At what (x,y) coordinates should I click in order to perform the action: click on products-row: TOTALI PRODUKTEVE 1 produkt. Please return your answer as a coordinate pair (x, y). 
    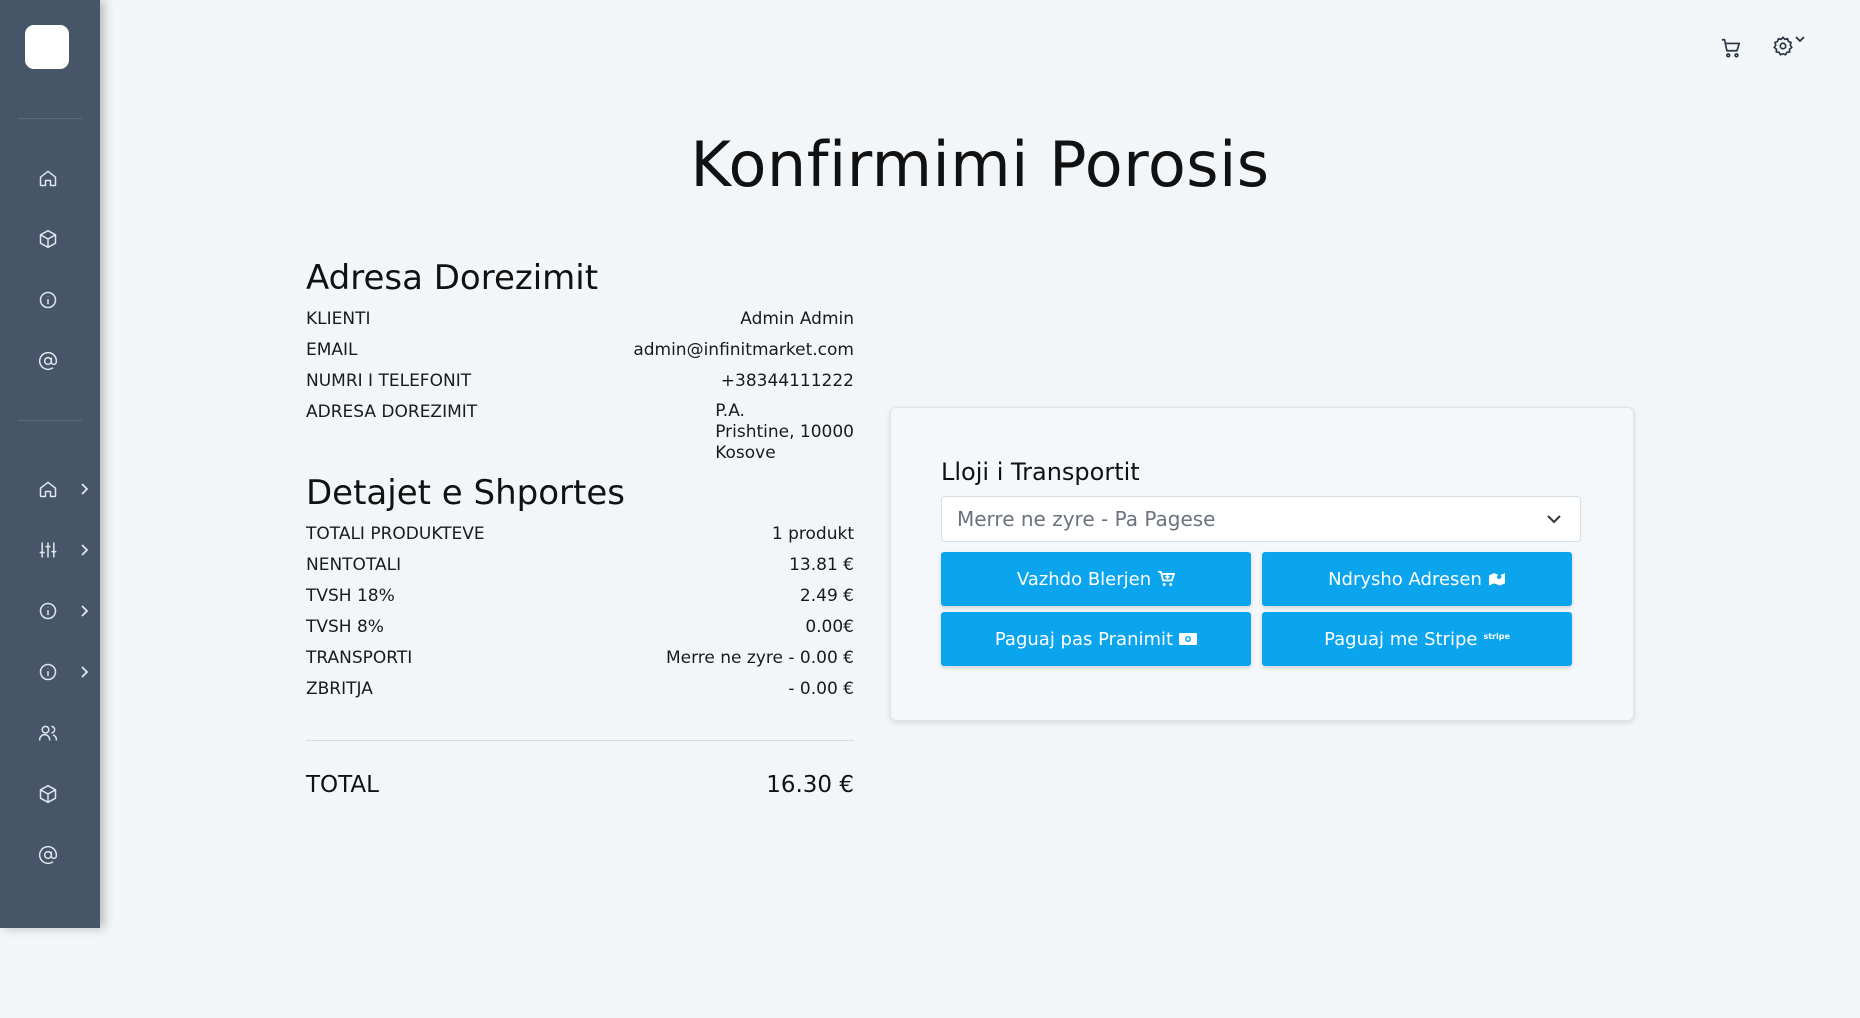
    Looking at the image, I should click on (580, 538).